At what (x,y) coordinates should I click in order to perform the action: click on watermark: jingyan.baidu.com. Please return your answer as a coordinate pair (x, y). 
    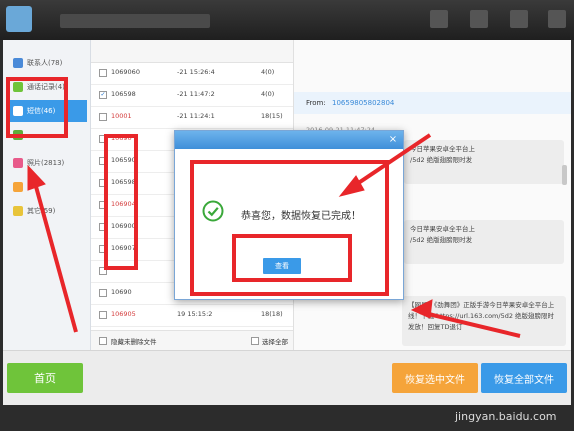
    Looking at the image, I should click on (506, 416).